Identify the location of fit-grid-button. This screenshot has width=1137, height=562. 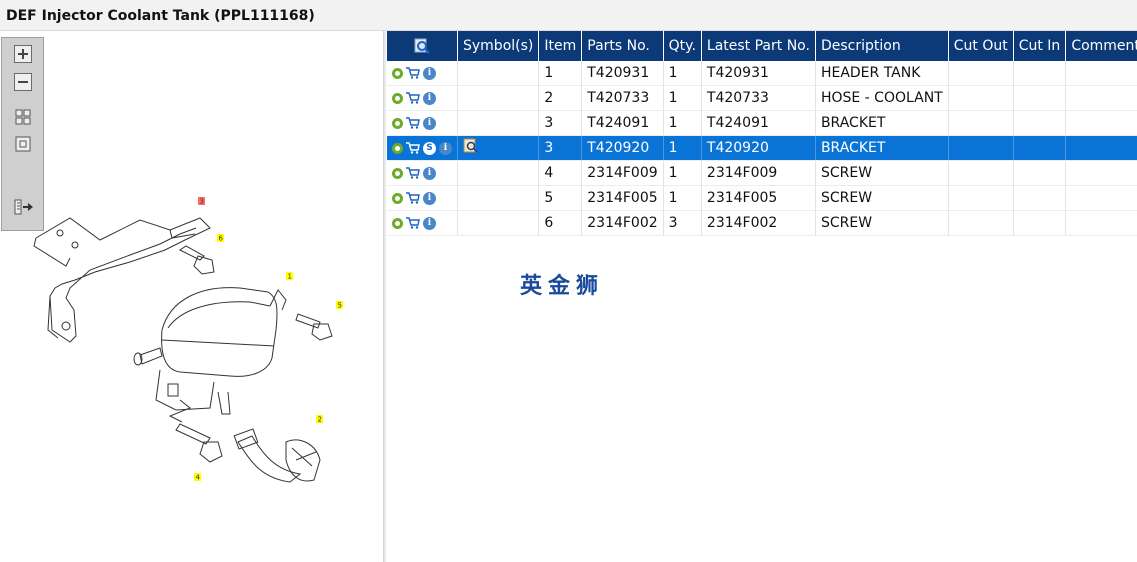
(23, 117).